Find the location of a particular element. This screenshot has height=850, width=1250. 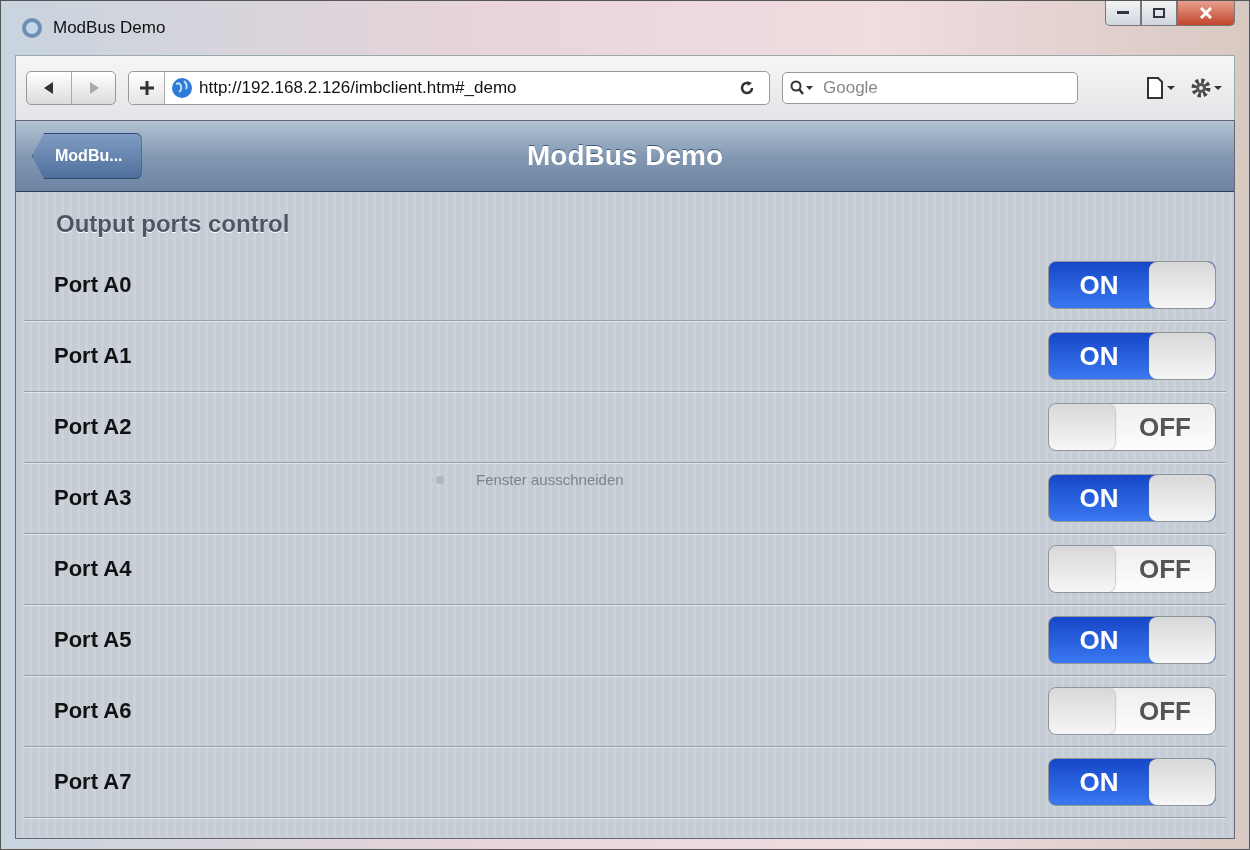

port-label: Port A7 is located at coordinates (93, 782).